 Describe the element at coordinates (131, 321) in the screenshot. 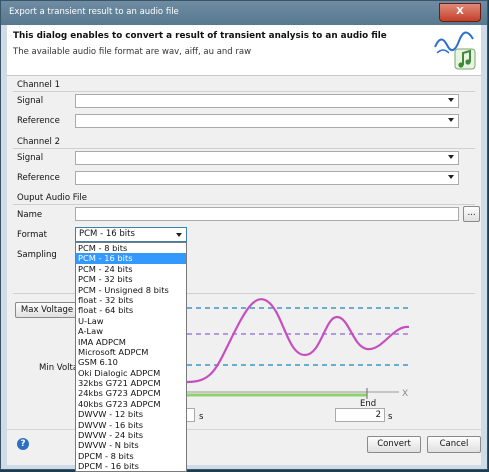

I see `format-option: U-Law` at that location.